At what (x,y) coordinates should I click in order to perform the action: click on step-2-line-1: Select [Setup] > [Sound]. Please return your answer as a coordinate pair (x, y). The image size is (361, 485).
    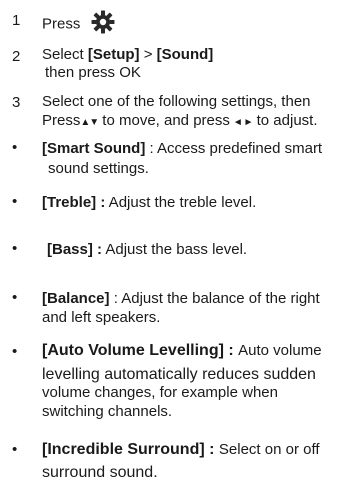
    Looking at the image, I should click on (127, 55).